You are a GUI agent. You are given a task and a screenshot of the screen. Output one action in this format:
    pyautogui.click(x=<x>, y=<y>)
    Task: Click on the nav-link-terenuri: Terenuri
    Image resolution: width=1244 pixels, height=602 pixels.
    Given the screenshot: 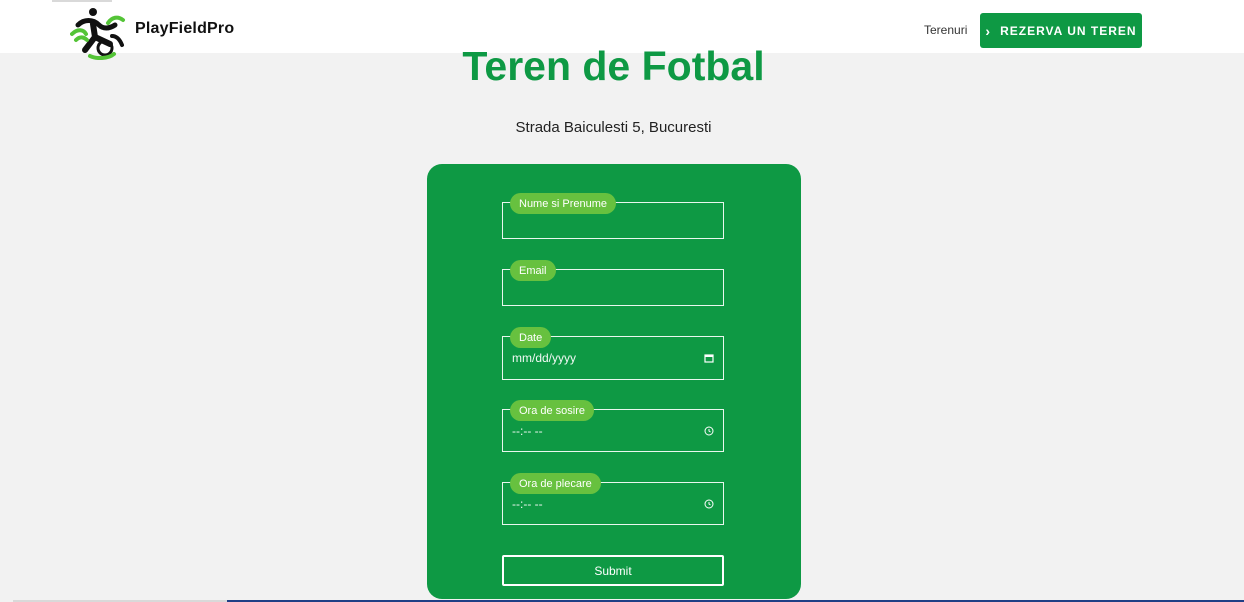 What is the action you would take?
    pyautogui.click(x=945, y=30)
    